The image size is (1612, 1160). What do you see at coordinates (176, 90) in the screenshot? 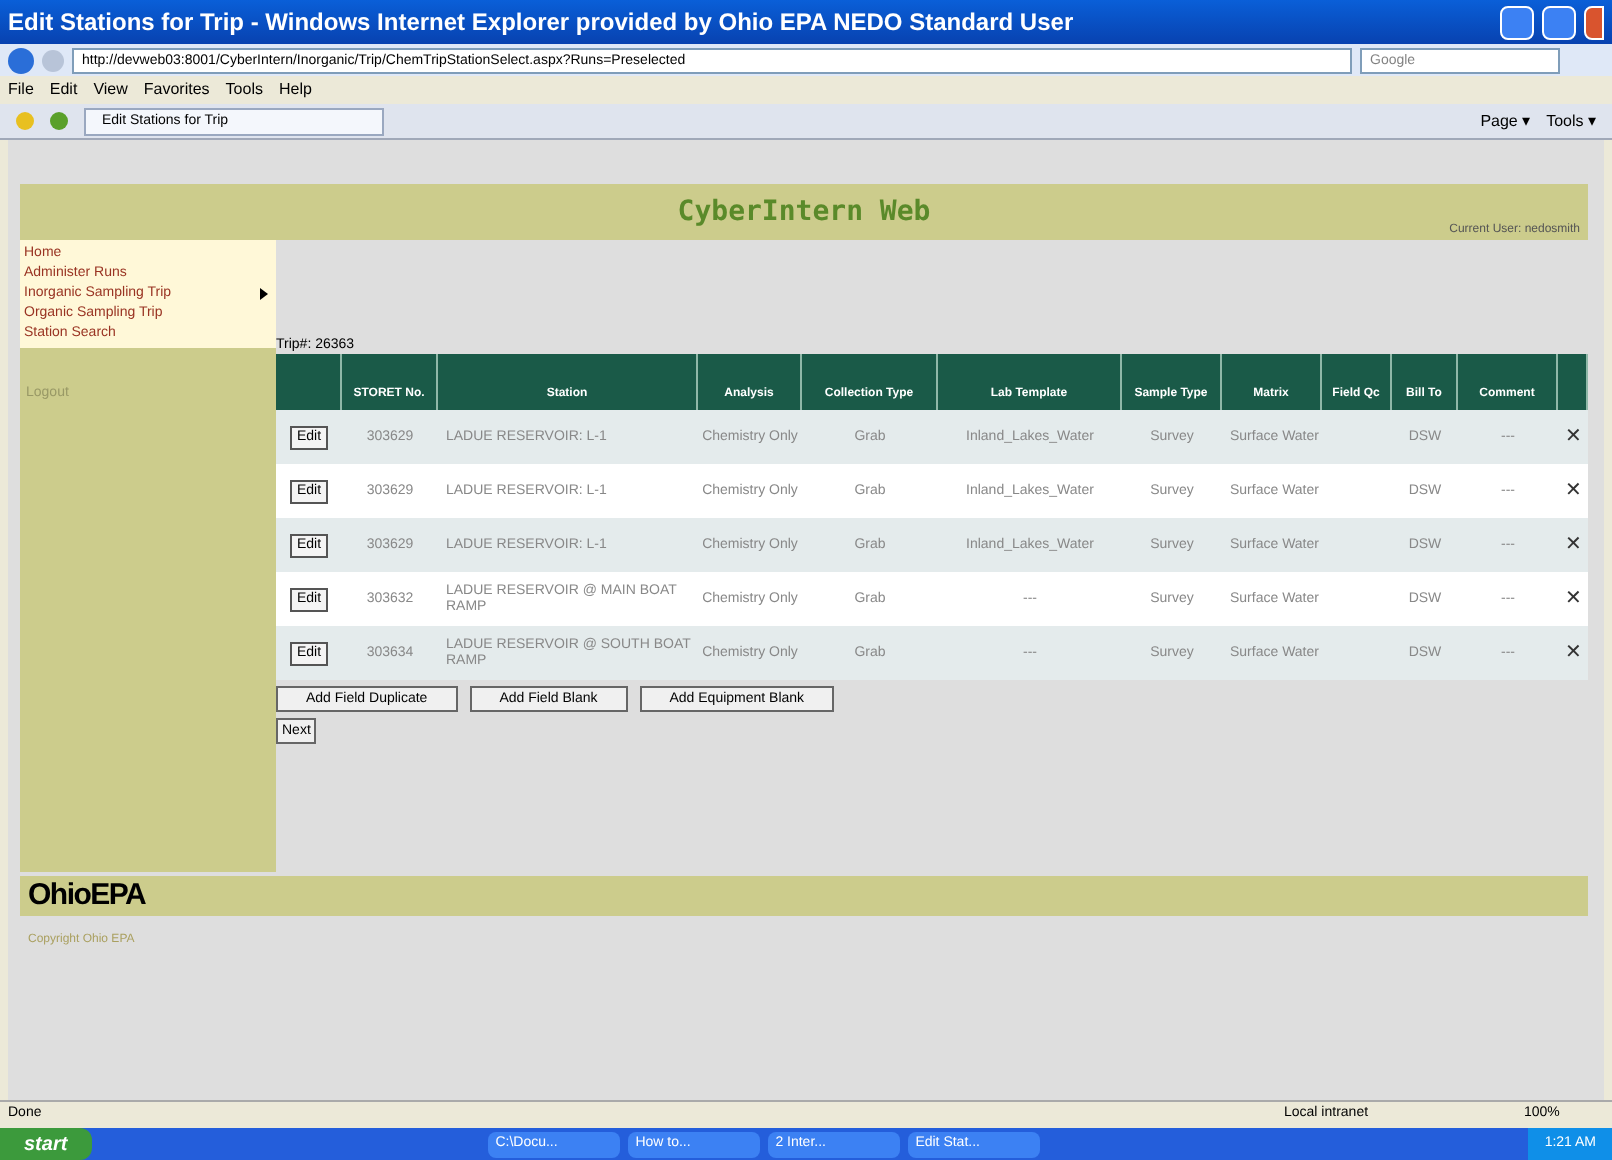
I see `menu-item: Favorites` at bounding box center [176, 90].